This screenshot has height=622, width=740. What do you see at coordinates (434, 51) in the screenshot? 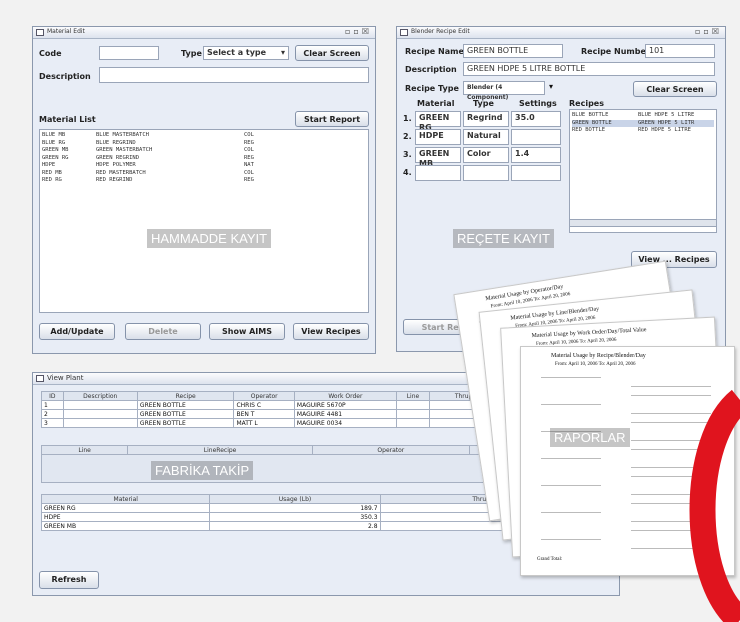
I see `recipe-name-label: Recipe Name` at bounding box center [434, 51].